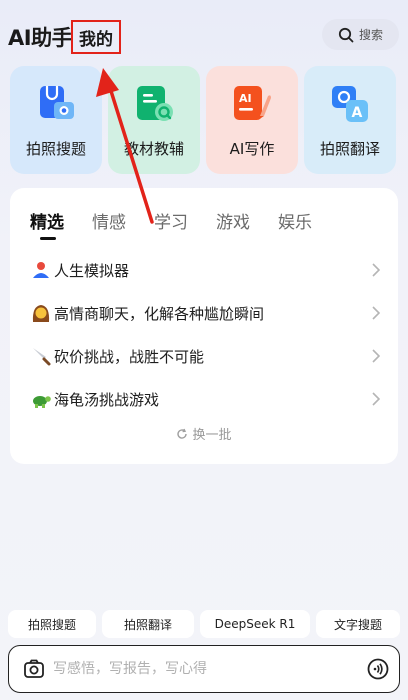 The image size is (408, 700). What do you see at coordinates (245, 98) in the screenshot?
I see `svg-text: AI` at bounding box center [245, 98].